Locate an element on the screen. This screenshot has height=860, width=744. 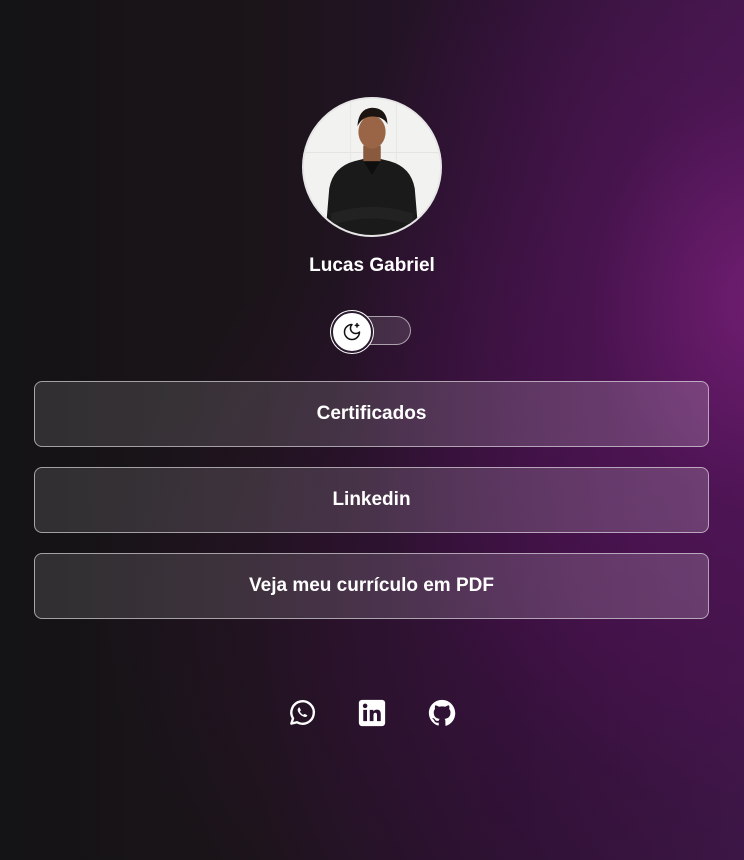
theme-toggle is located at coordinates (371, 332).